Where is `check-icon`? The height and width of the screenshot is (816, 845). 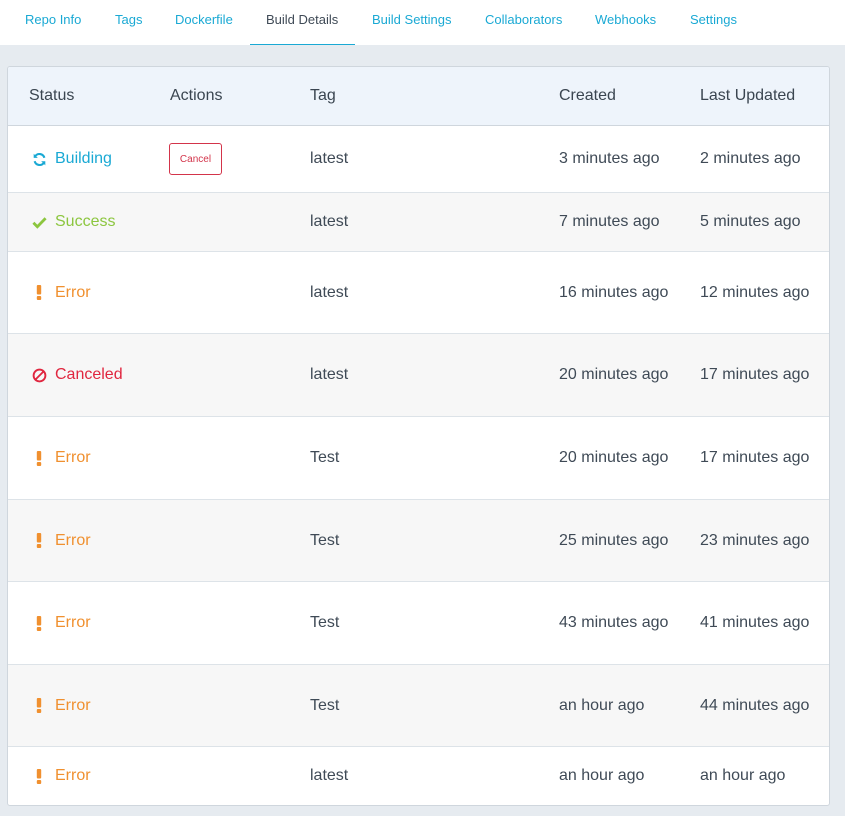 check-icon is located at coordinates (39, 222).